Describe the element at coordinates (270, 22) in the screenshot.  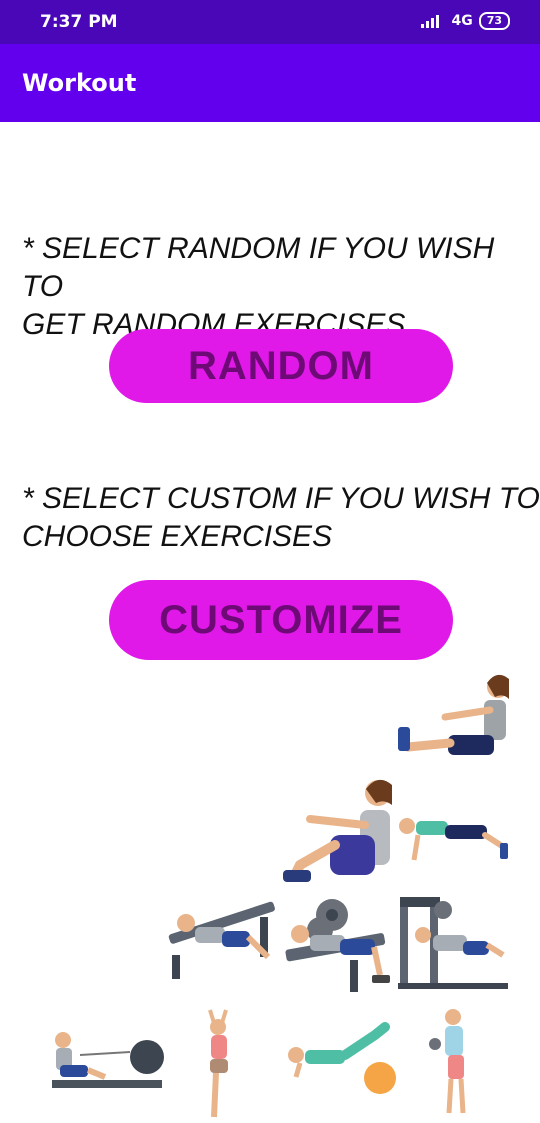
I see `status-bar: 7:37 PM 4G 73` at that location.